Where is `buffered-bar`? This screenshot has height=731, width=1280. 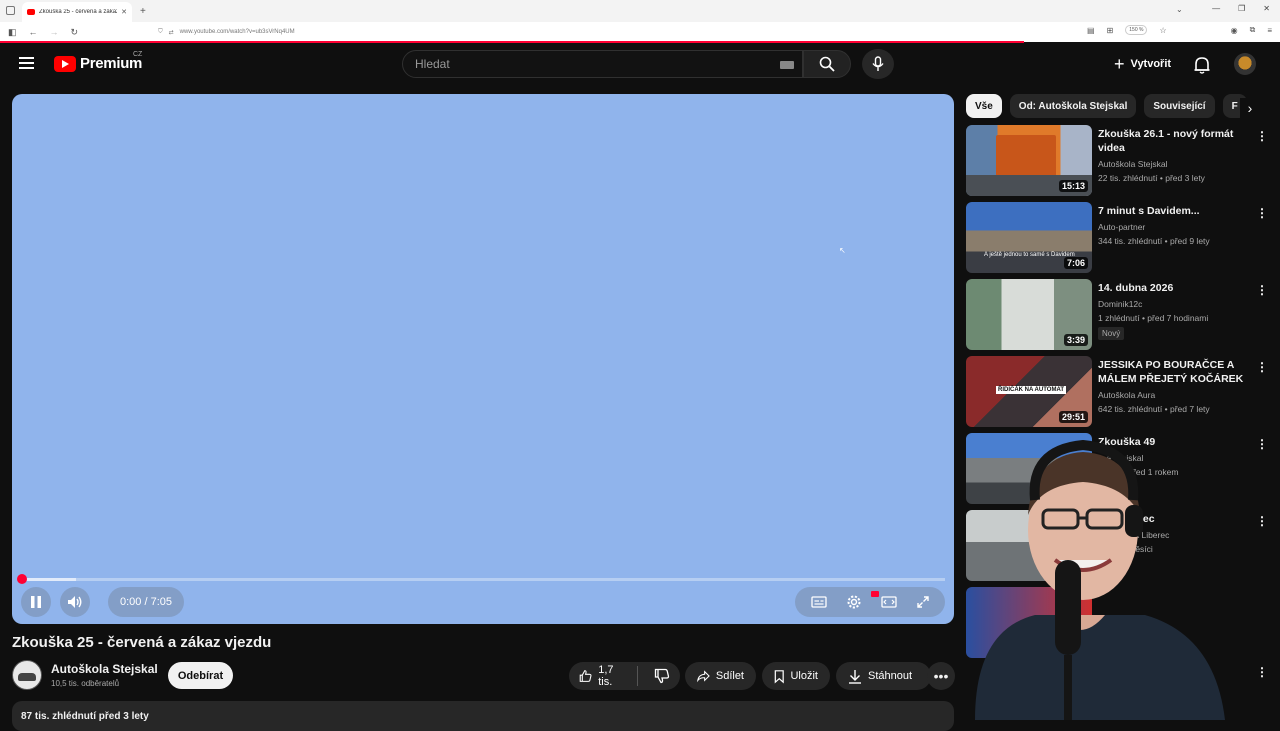 buffered-bar is located at coordinates (49, 579).